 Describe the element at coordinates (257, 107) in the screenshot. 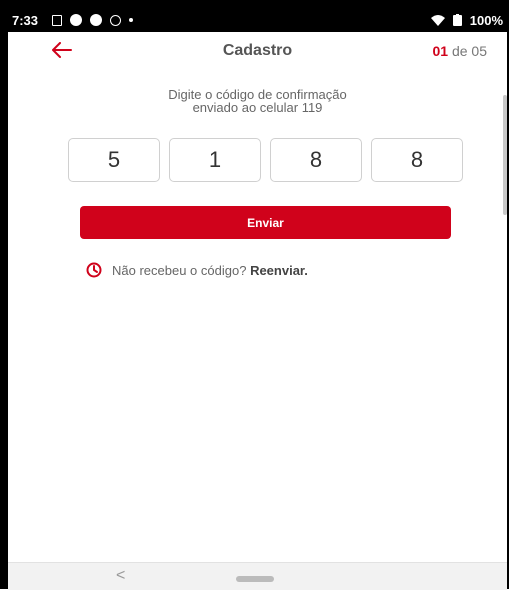

I see `instructions-line2: enviado ao celular 119` at that location.